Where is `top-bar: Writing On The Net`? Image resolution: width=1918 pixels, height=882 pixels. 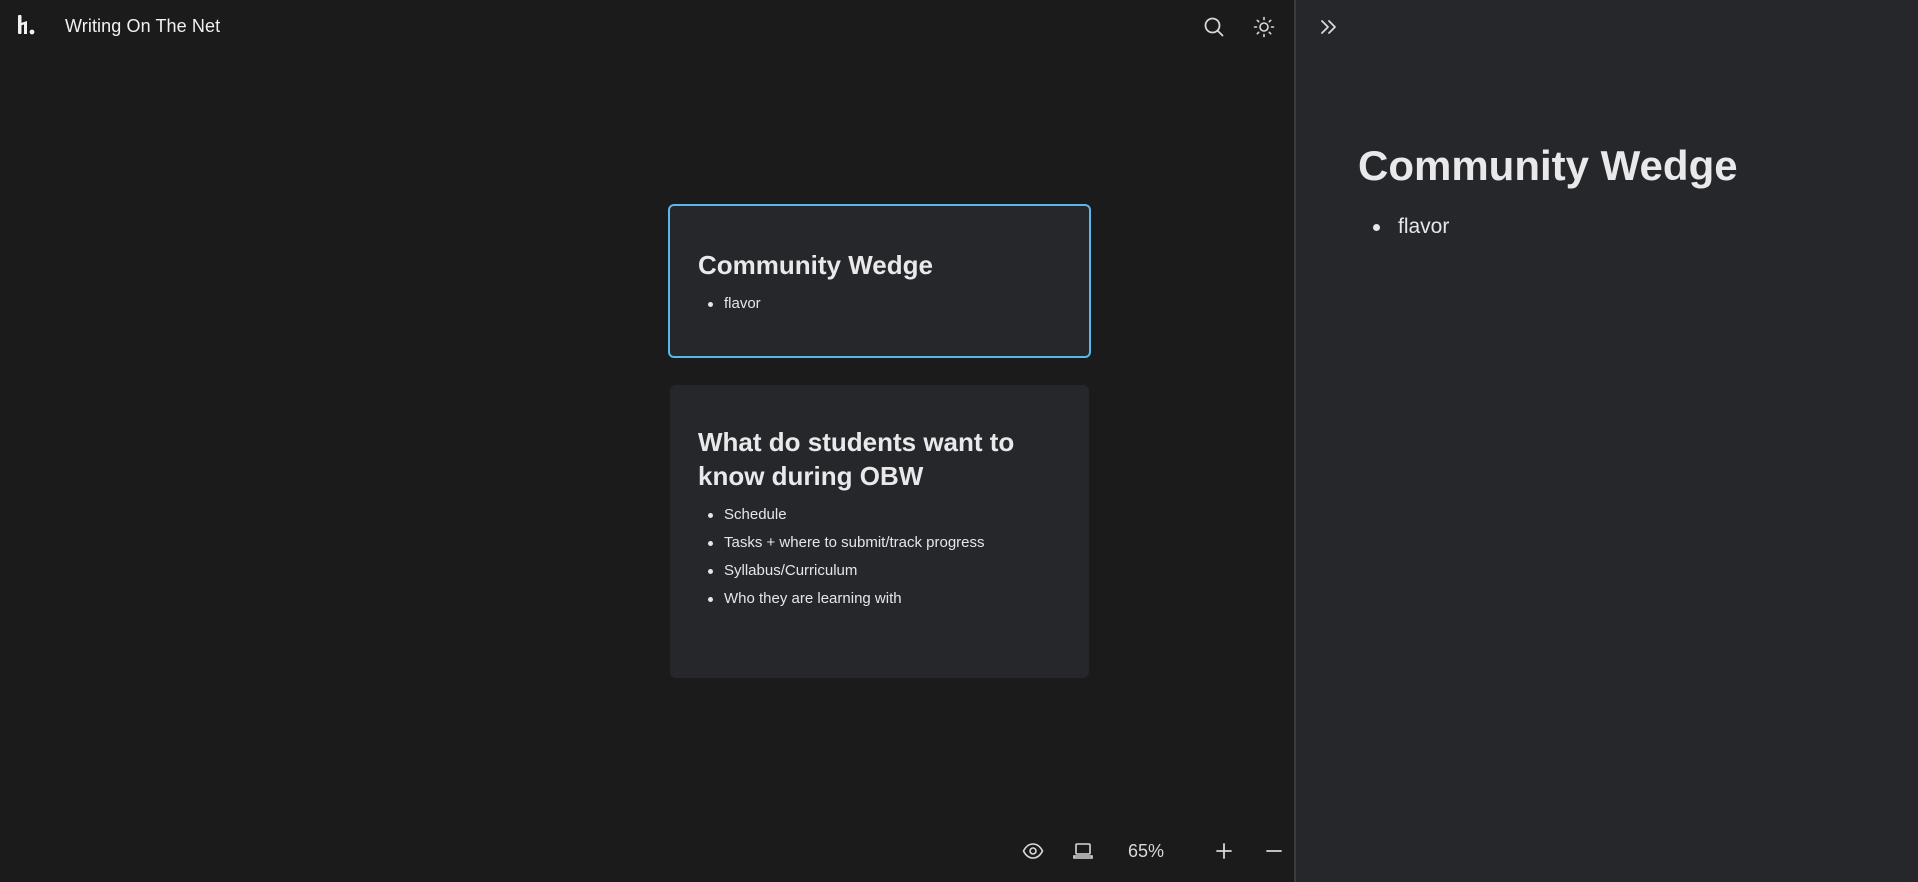 top-bar: Writing On The Net is located at coordinates (647, 27).